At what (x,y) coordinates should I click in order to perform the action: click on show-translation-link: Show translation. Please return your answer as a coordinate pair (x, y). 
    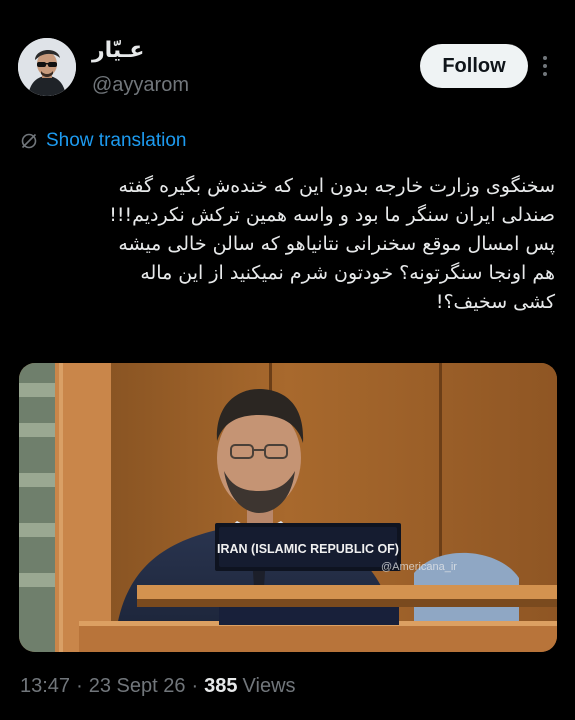
    Looking at the image, I should click on (103, 141).